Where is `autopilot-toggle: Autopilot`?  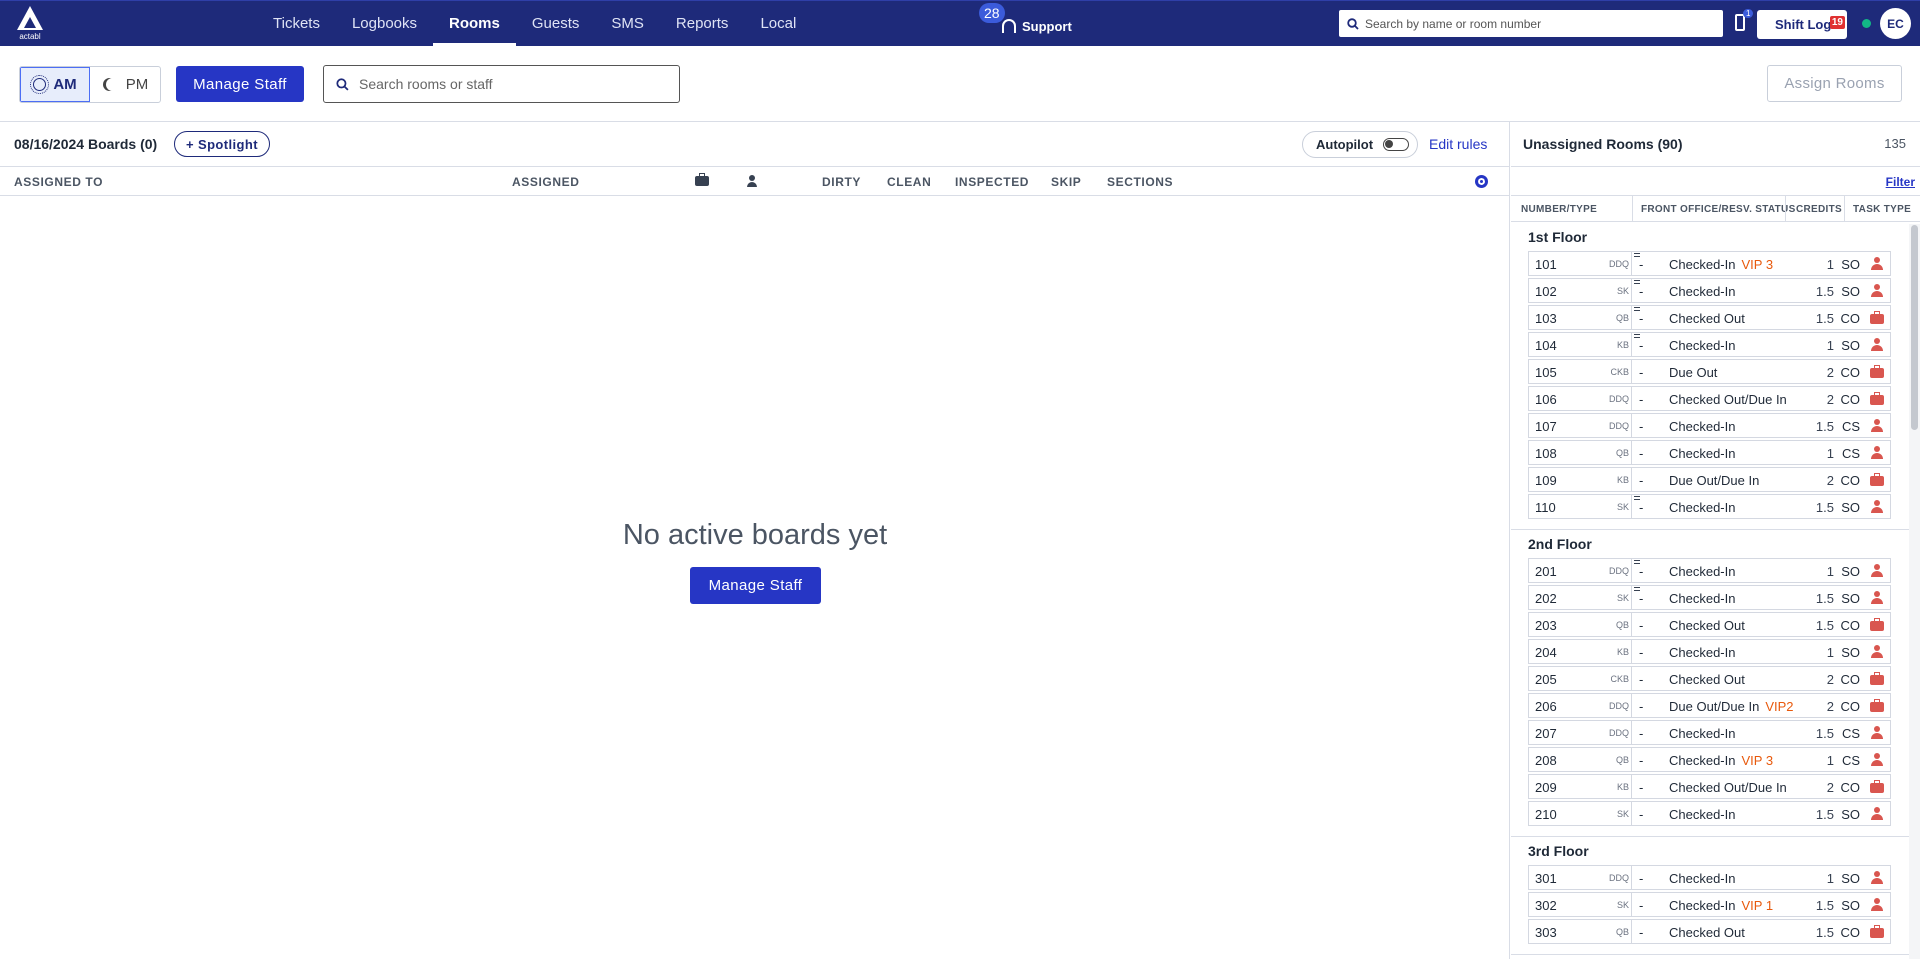 autopilot-toggle: Autopilot is located at coordinates (1360, 144).